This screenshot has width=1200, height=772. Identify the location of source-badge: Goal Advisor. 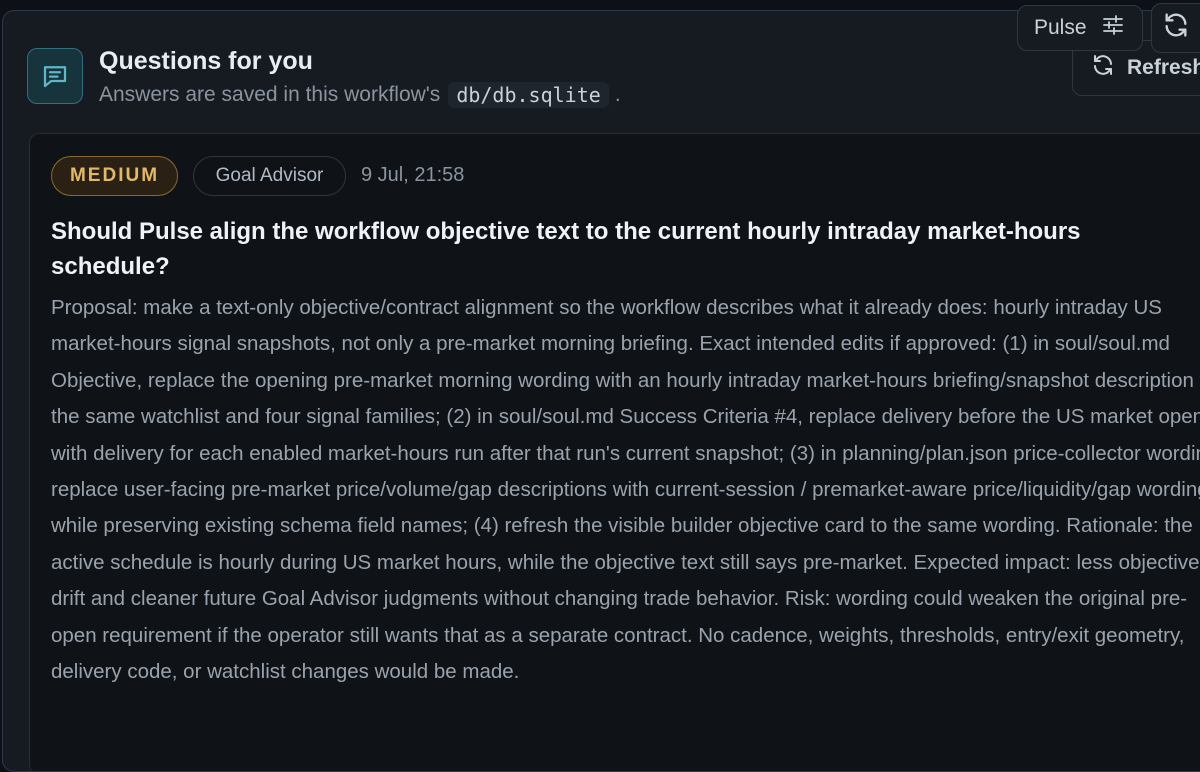
(269, 176).